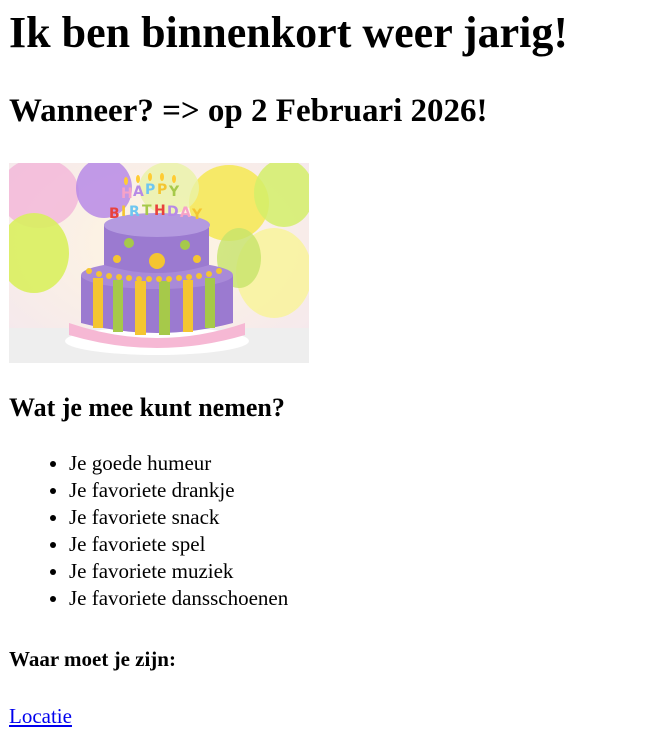  Describe the element at coordinates (114, 214) in the screenshot. I see `svg-text: B` at that location.